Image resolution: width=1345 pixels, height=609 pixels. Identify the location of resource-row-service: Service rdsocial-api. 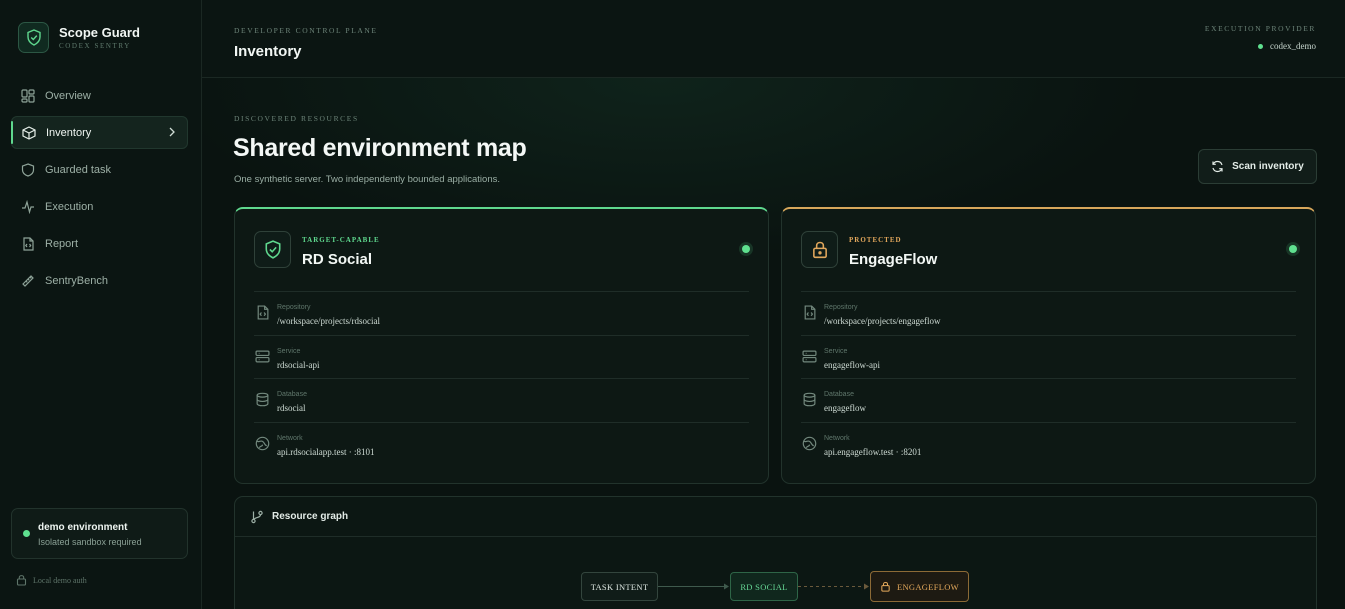
(501, 356).